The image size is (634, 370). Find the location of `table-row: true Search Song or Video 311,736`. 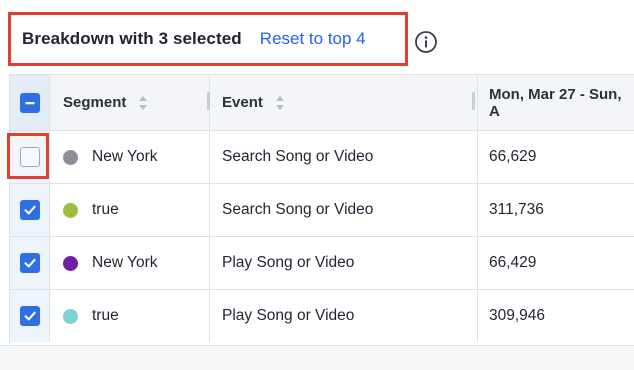

table-row: true Search Song or Video 311,736 is located at coordinates (322, 209).